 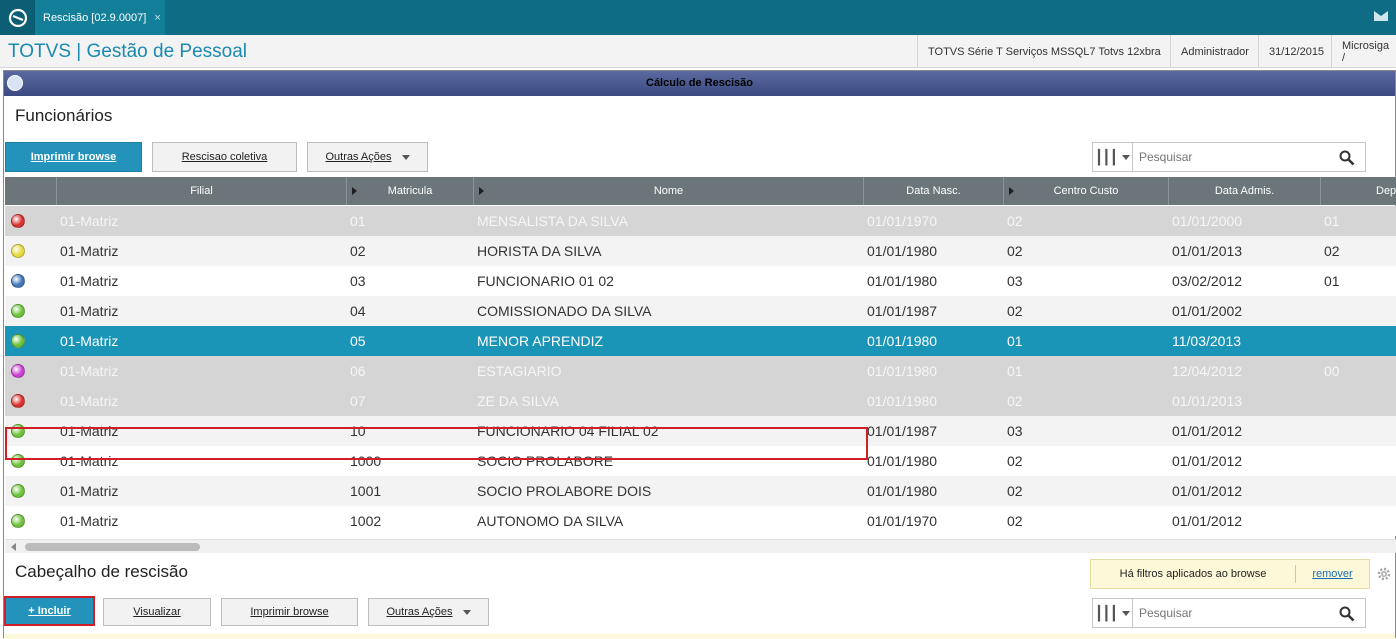 I want to click on cell-nome: AUTONOMO DA SILVA, so click(x=550, y=521).